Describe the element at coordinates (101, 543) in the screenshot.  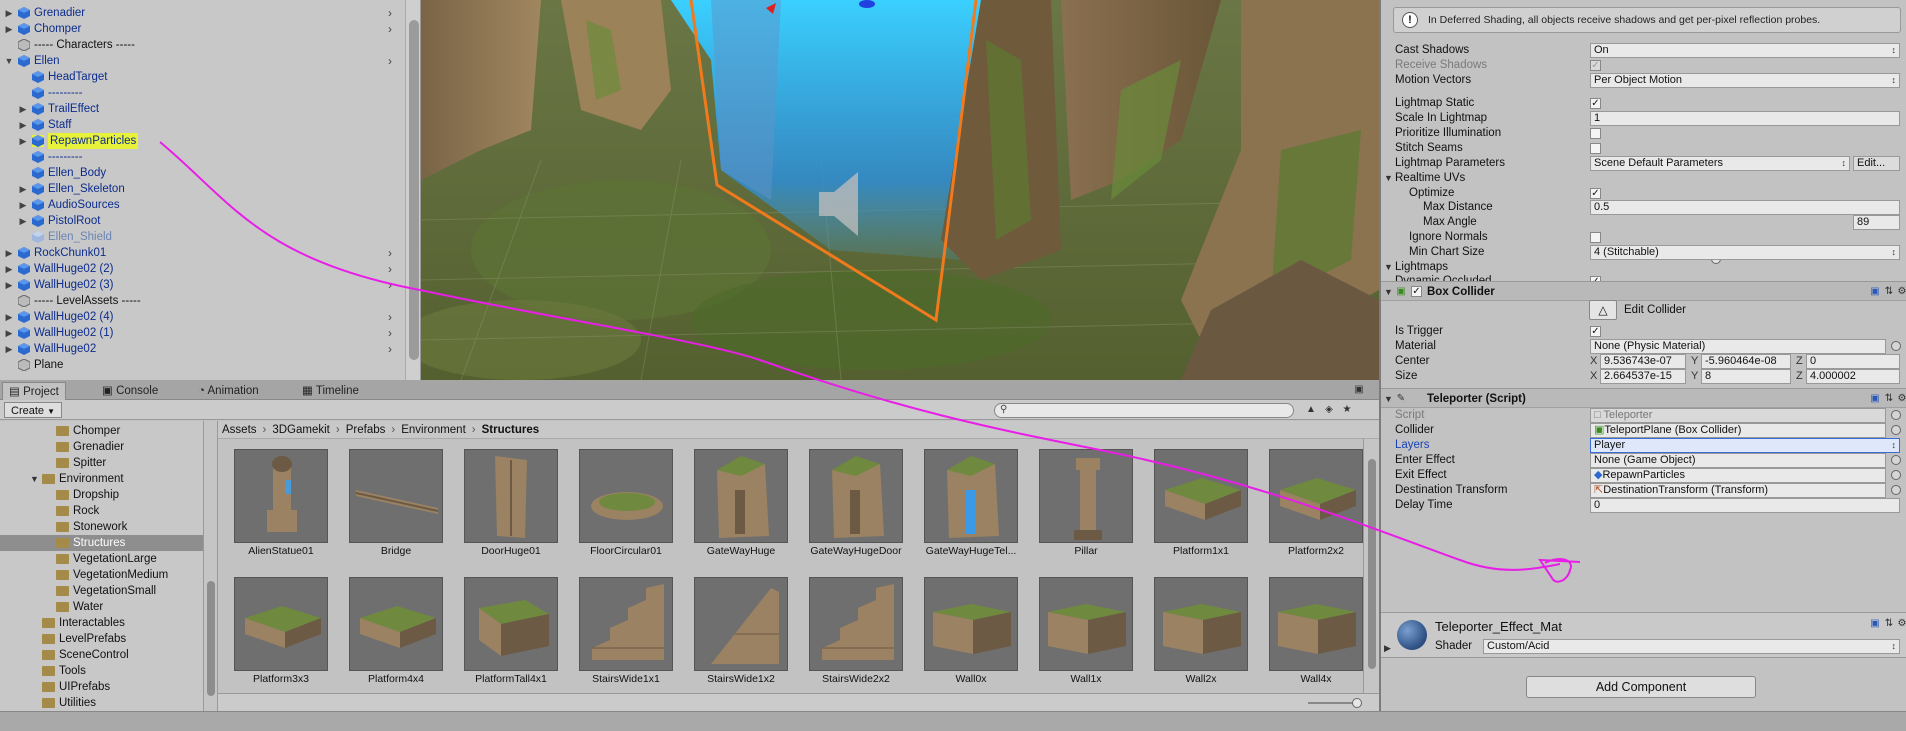
I see `folder-item: Structures` at that location.